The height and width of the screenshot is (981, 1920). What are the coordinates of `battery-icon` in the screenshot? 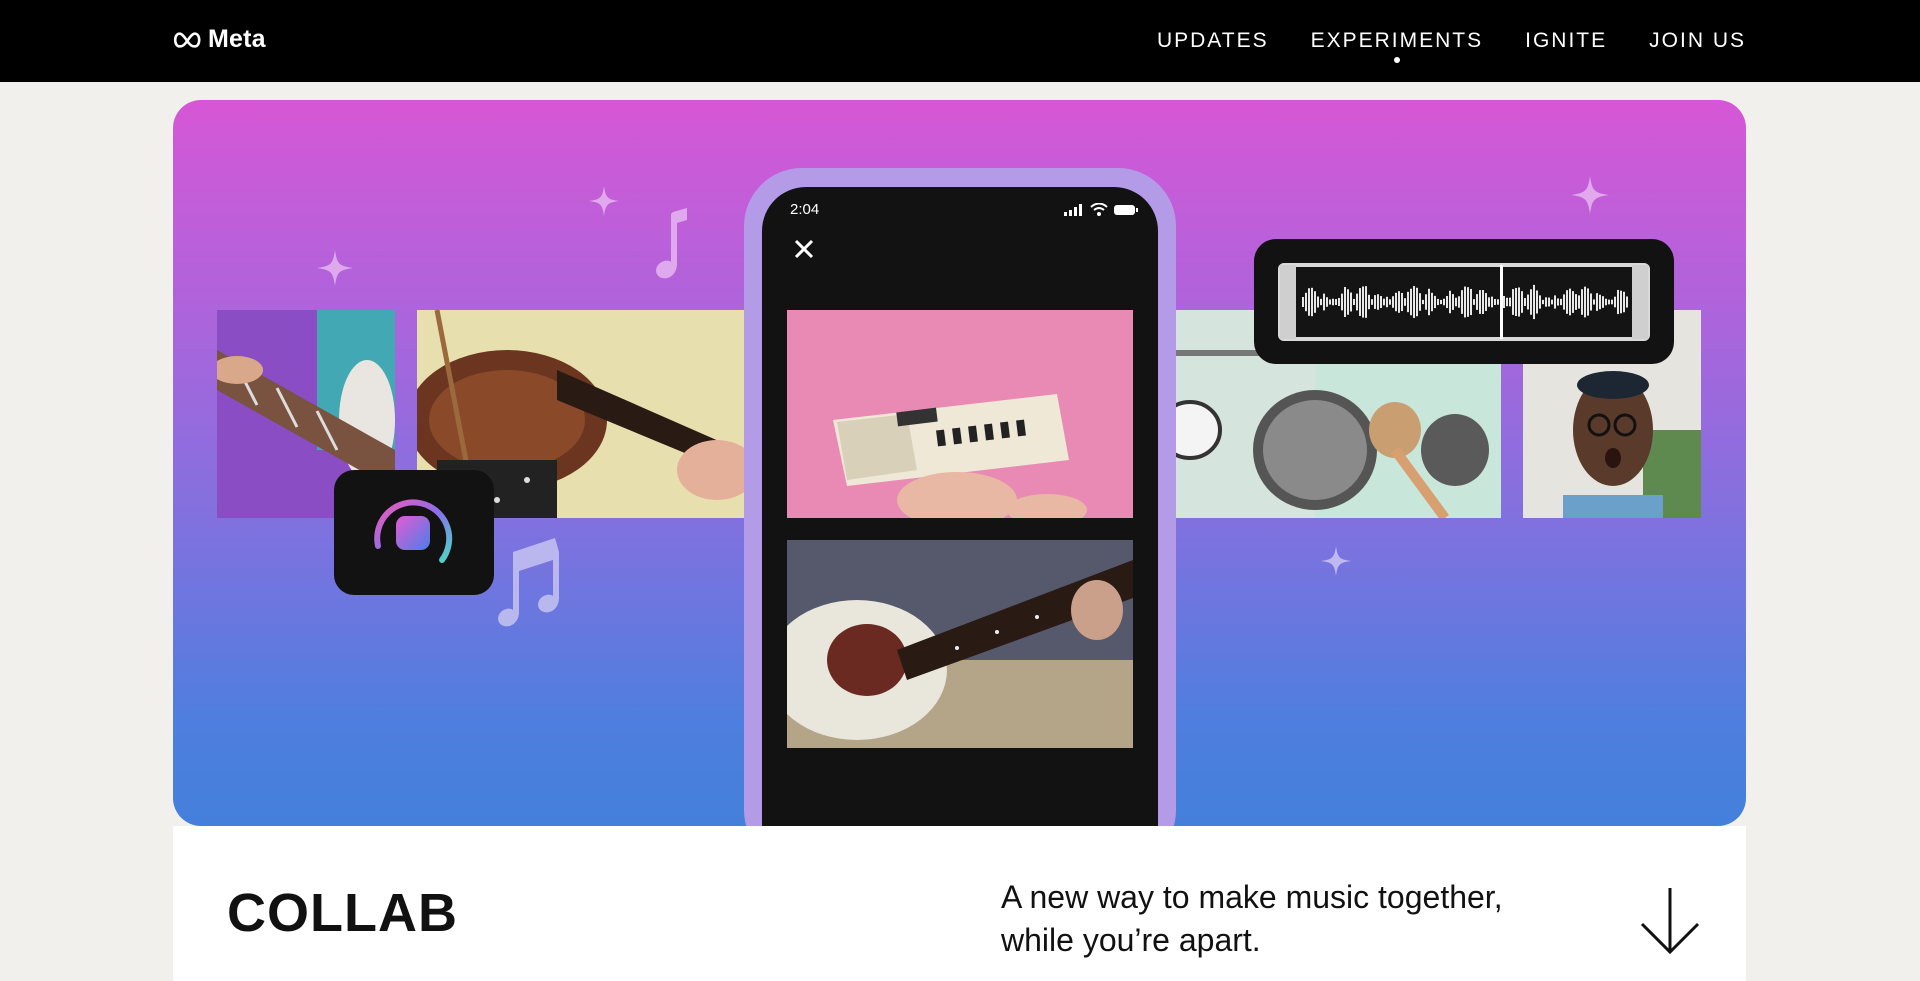 It's located at (1126, 209).